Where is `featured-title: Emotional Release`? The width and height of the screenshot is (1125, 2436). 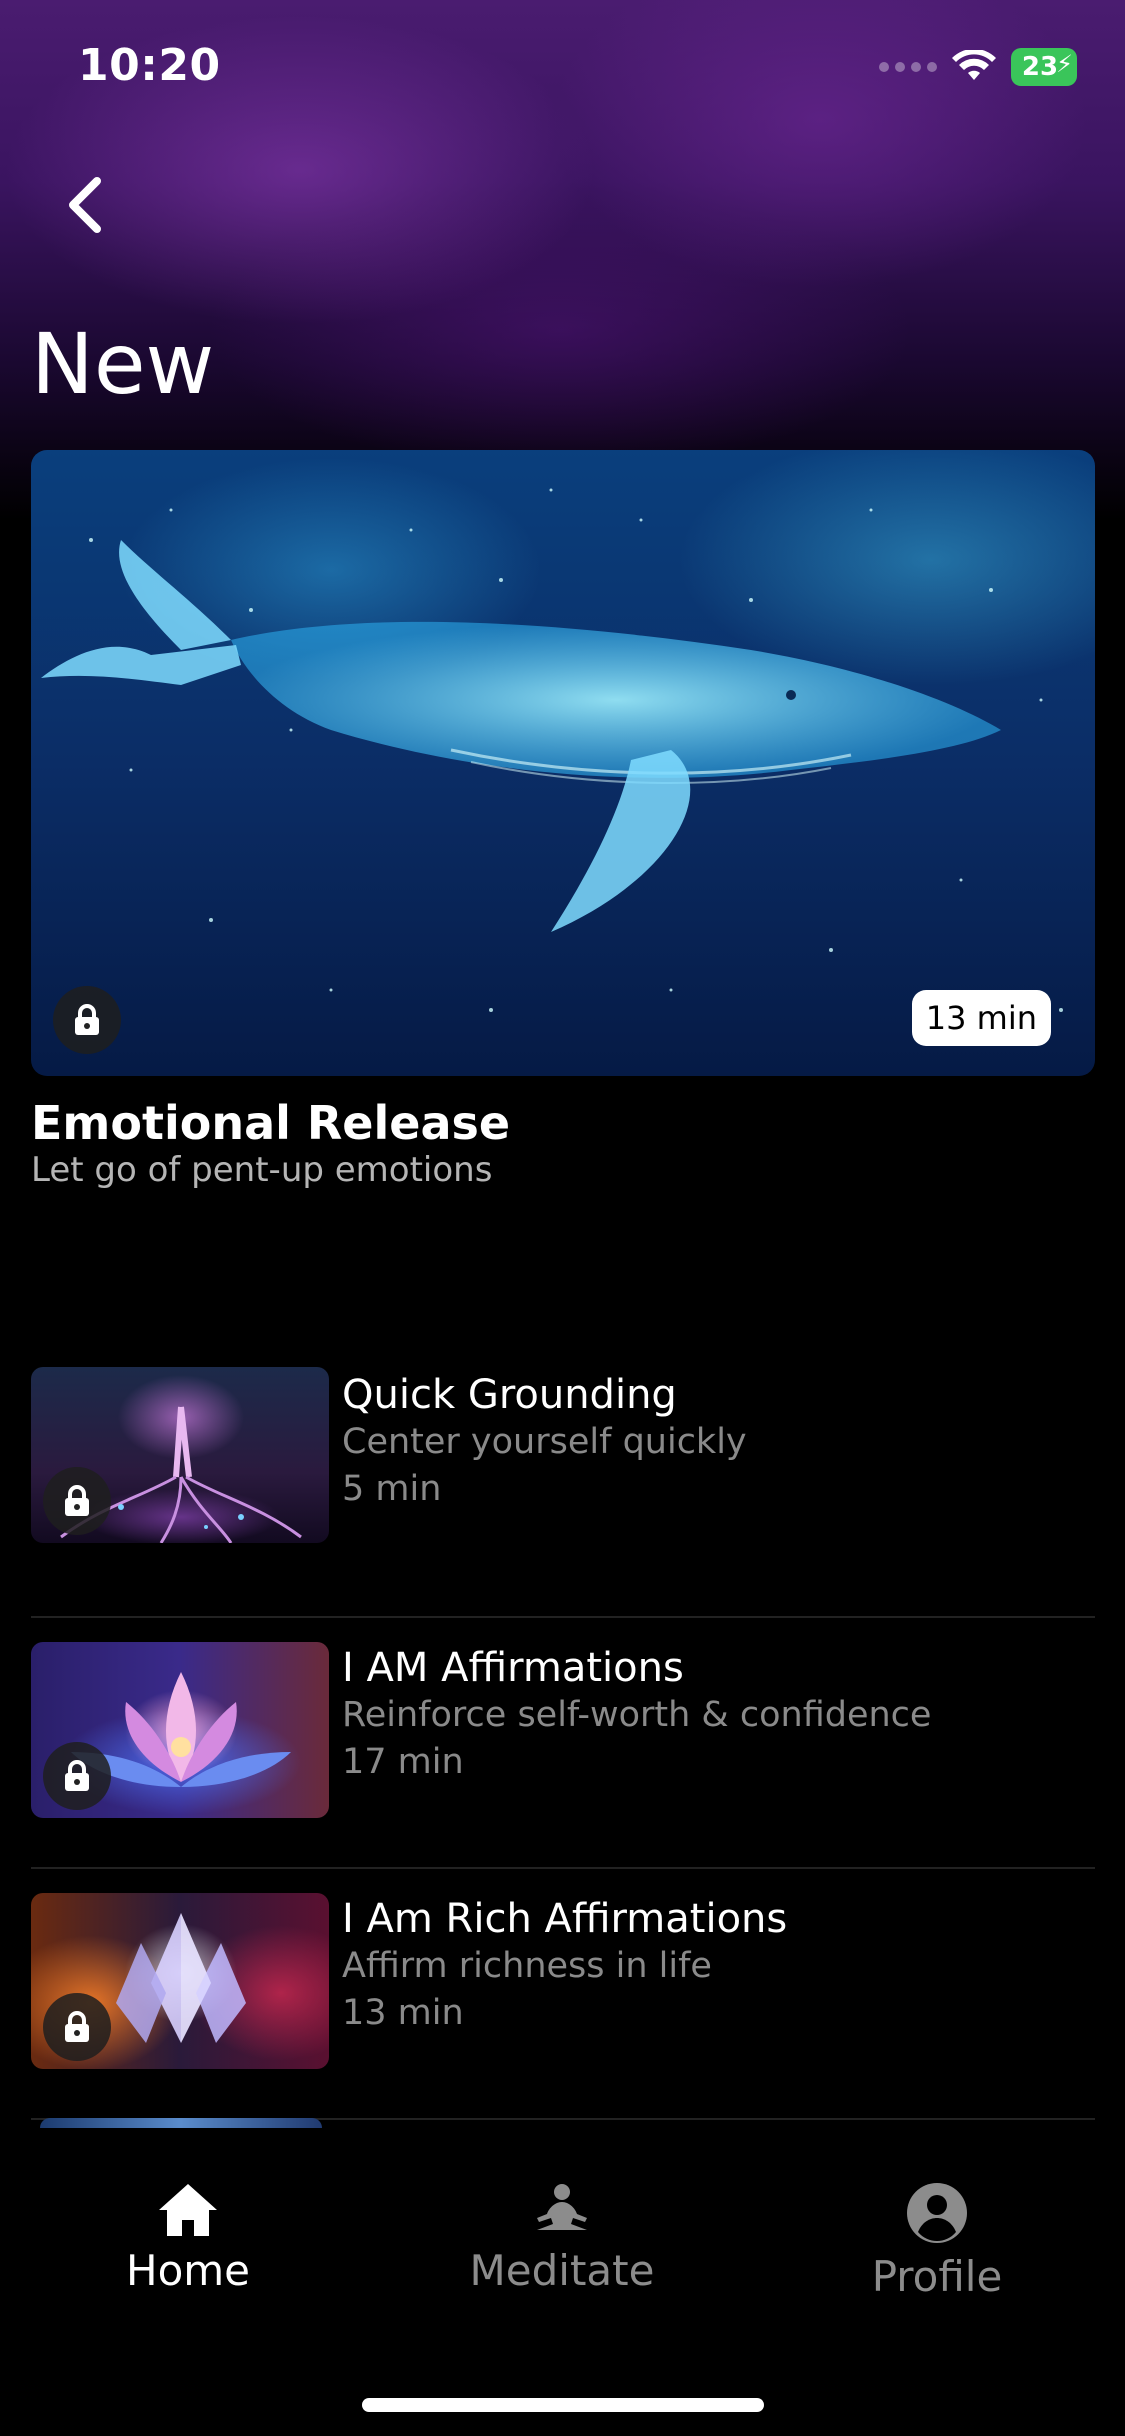 featured-title: Emotional Release is located at coordinates (270, 1123).